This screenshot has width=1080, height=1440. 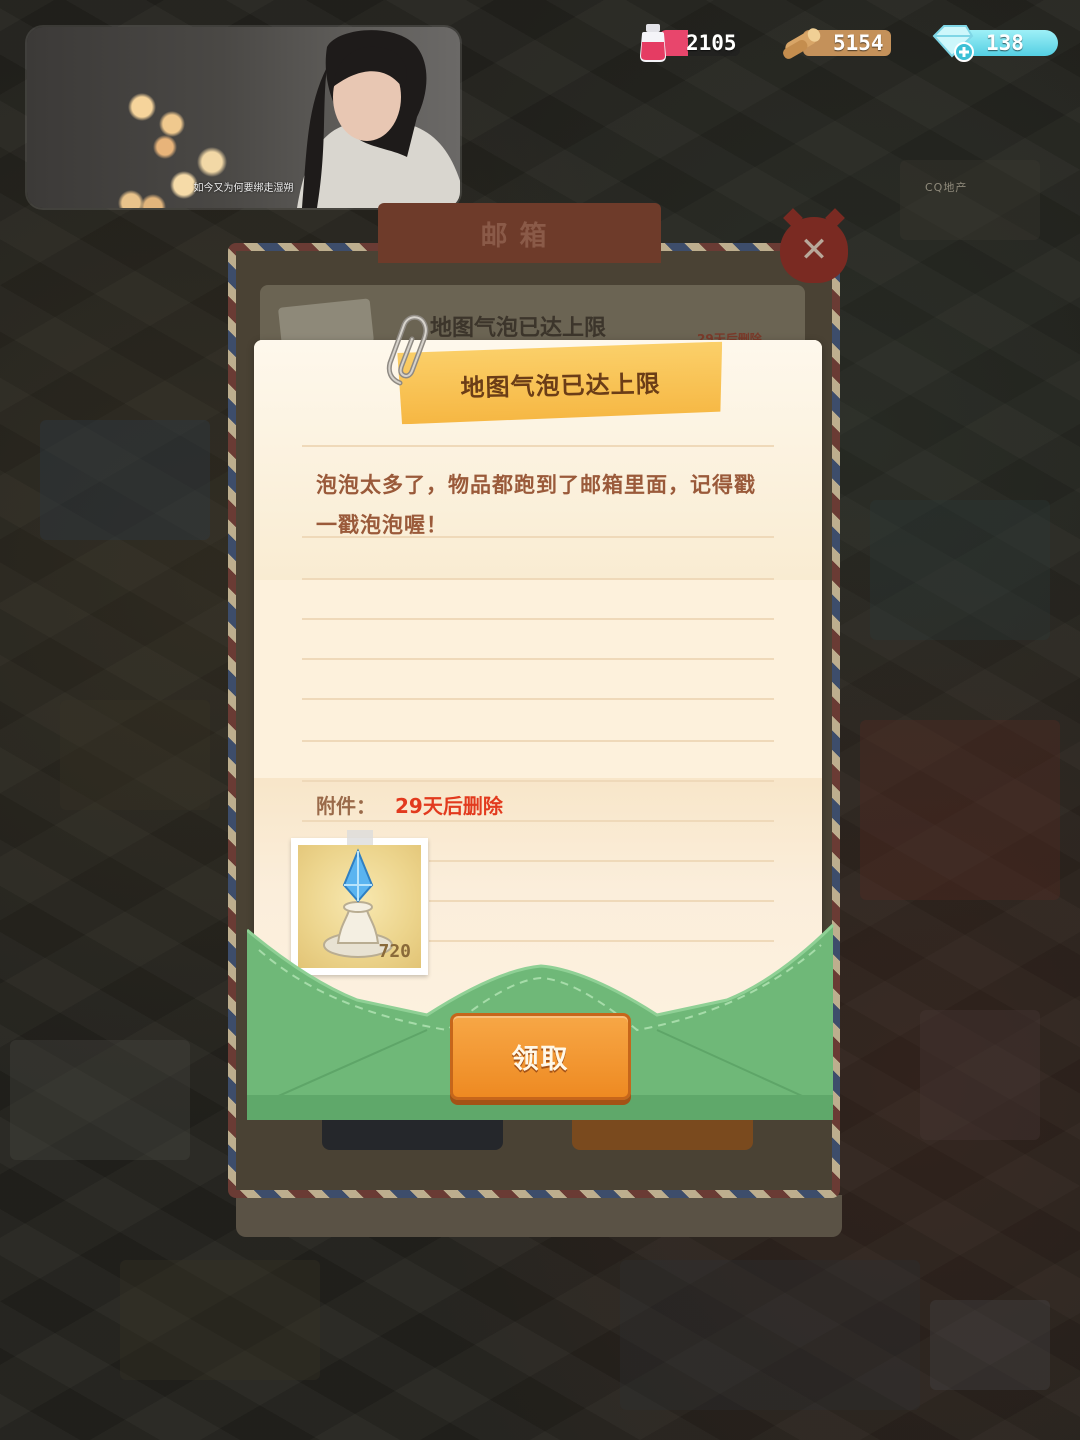 What do you see at coordinates (243, 117) in the screenshot?
I see `video-overlay: 如今又为何要绑走湿朔` at bounding box center [243, 117].